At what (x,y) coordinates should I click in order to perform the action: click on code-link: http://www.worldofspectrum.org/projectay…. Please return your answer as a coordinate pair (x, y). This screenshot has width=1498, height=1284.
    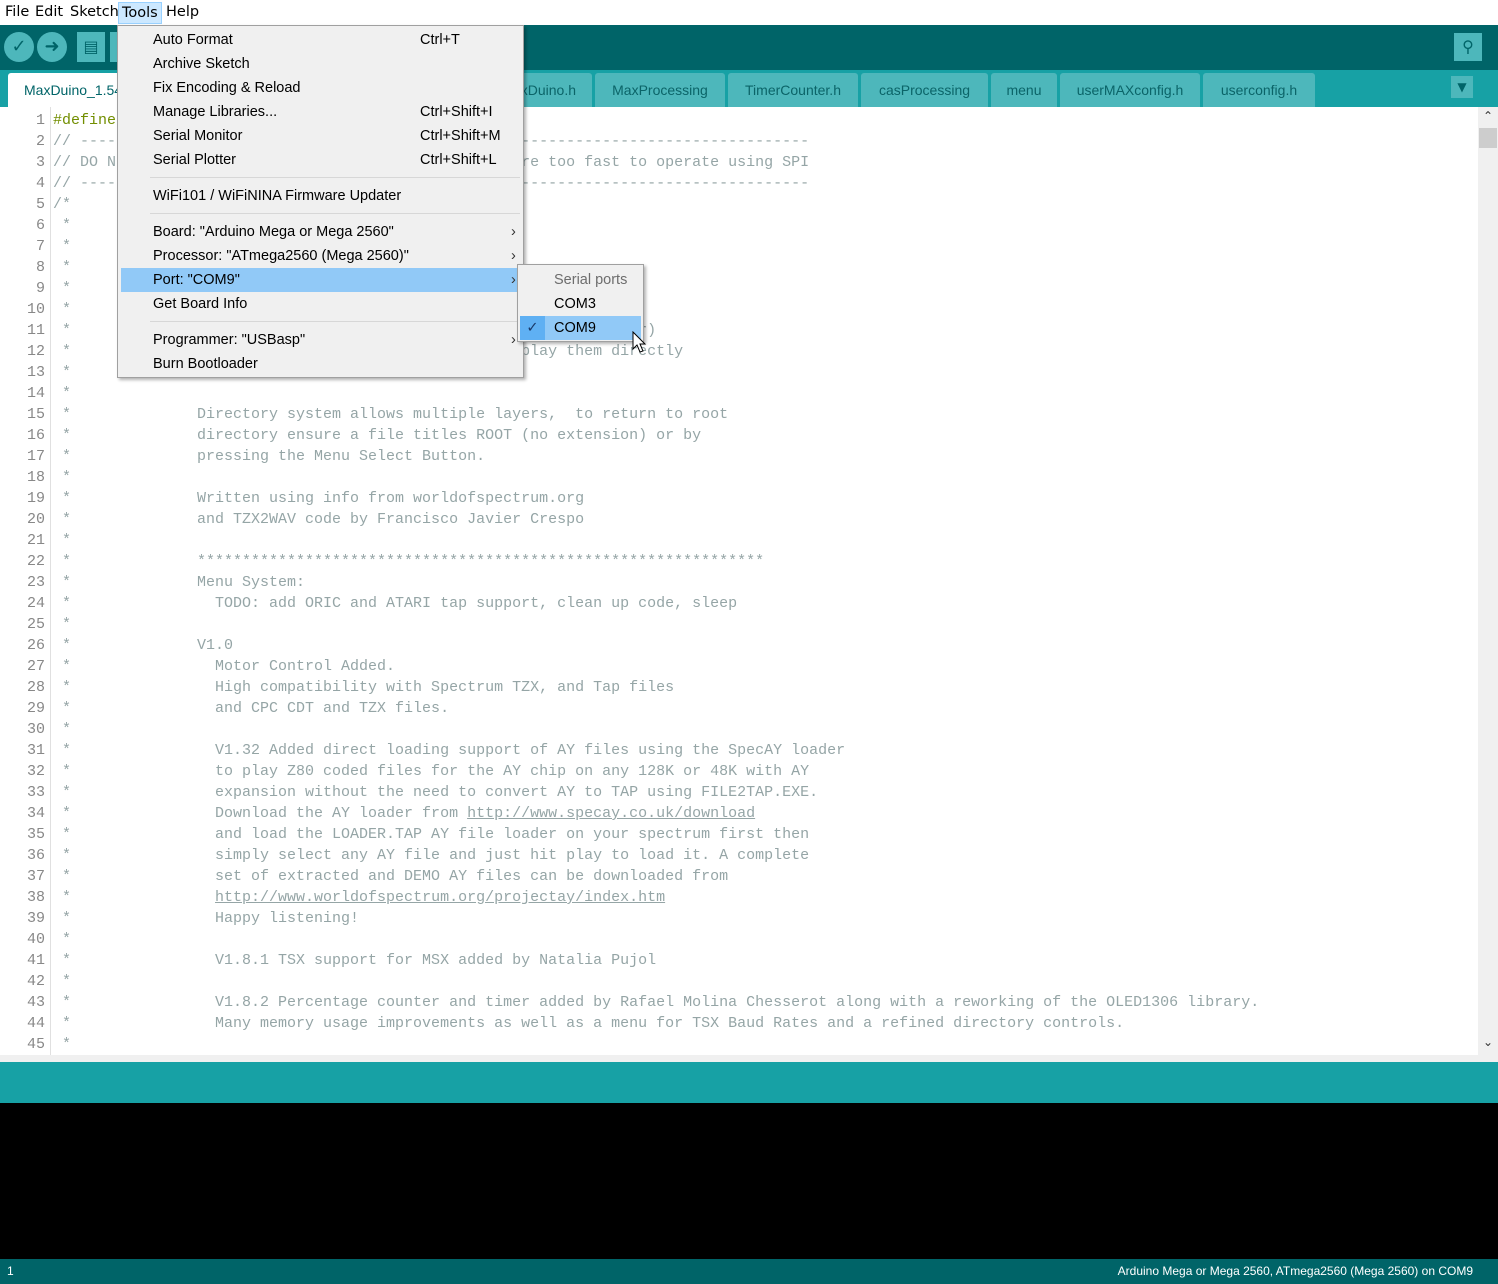
    Looking at the image, I should click on (440, 897).